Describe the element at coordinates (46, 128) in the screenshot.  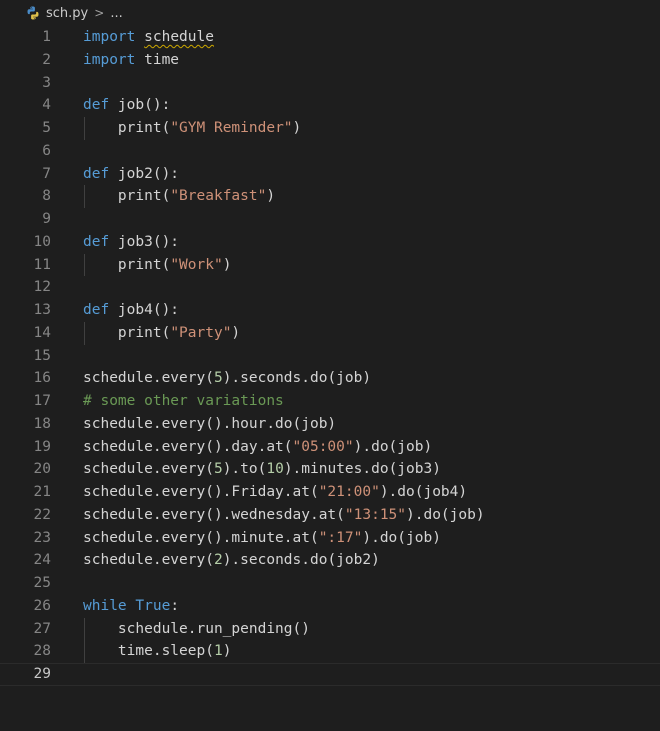
I see `line-number: 5` at that location.